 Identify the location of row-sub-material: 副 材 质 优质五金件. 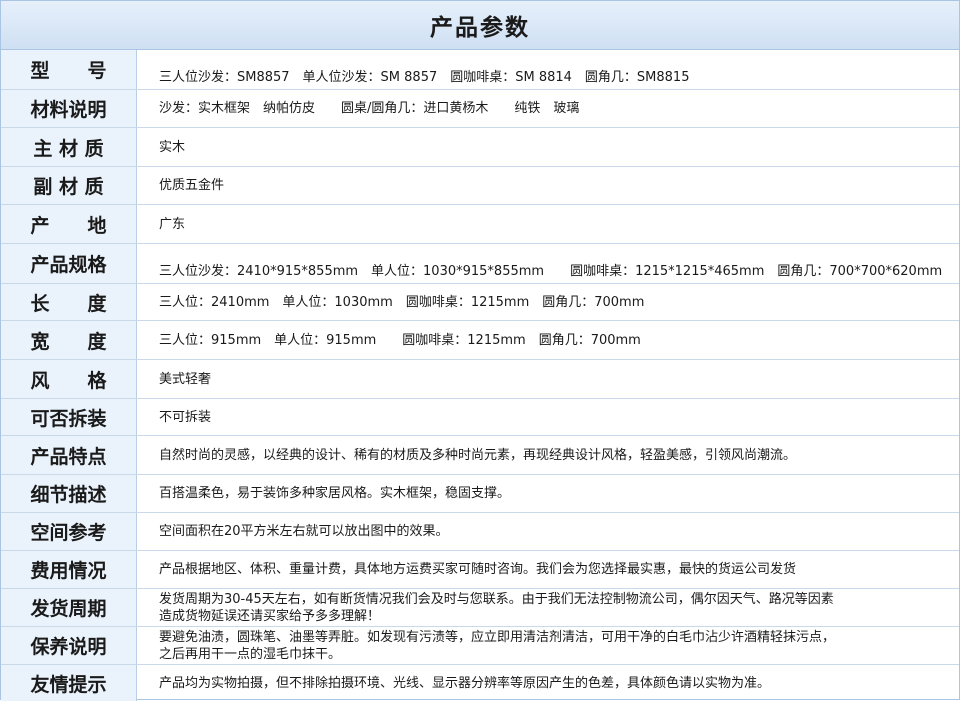
(480, 186).